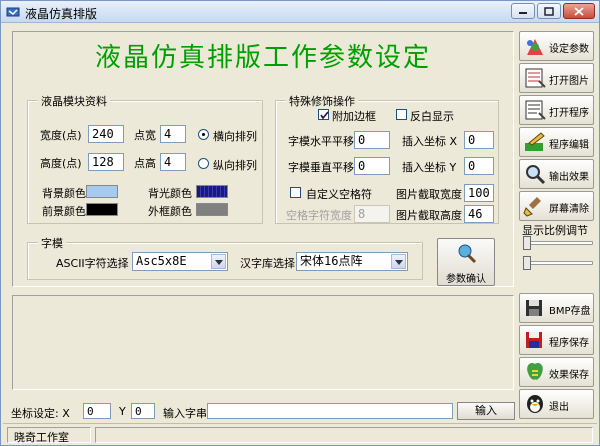 Image resolution: width=600 pixels, height=446 pixels. Describe the element at coordinates (102, 191) in the screenshot. I see `background-color-swatch` at that location.